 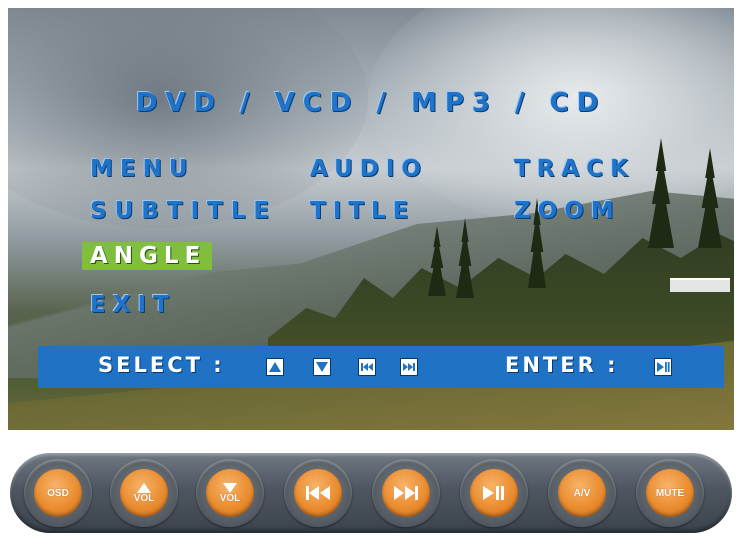 I want to click on control-button-bar: OSD VOL VOL A/V MUTE, so click(x=371, y=493).